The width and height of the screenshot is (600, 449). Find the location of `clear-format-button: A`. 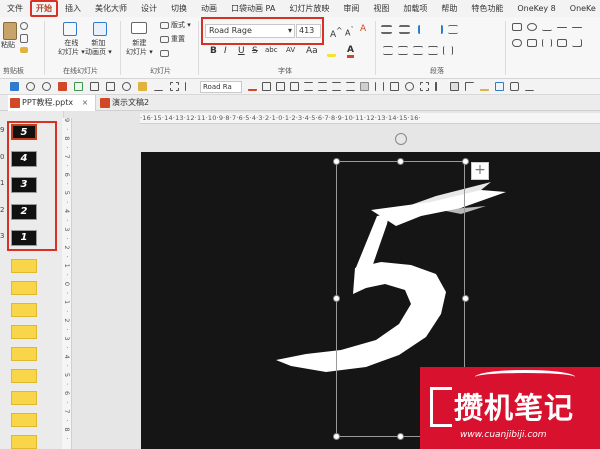

clear-format-button: A is located at coordinates (363, 29).